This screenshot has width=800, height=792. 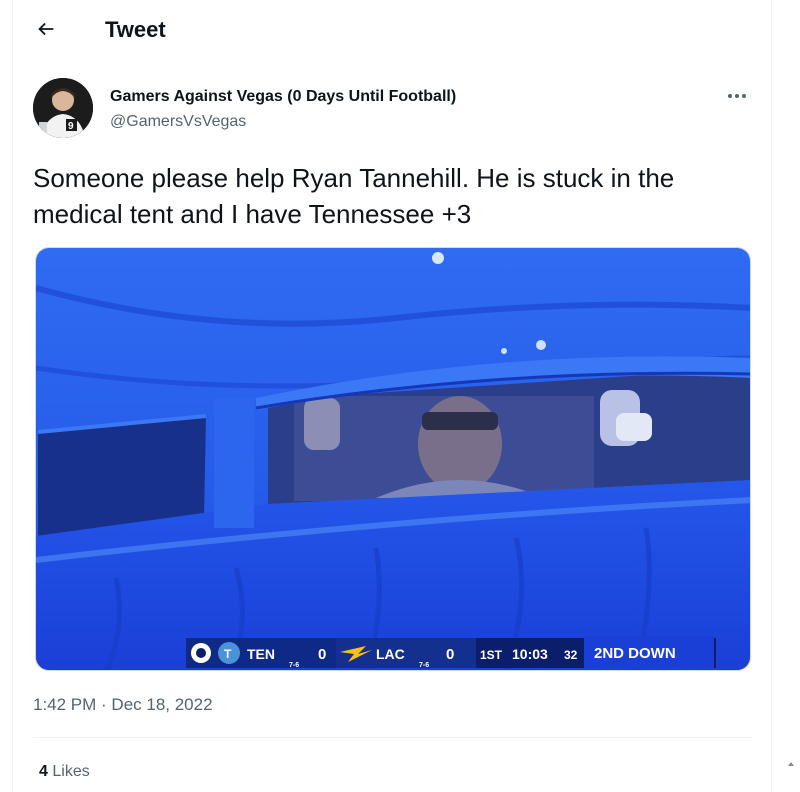 I want to click on likes-link: 4 Likes, so click(x=64, y=772).